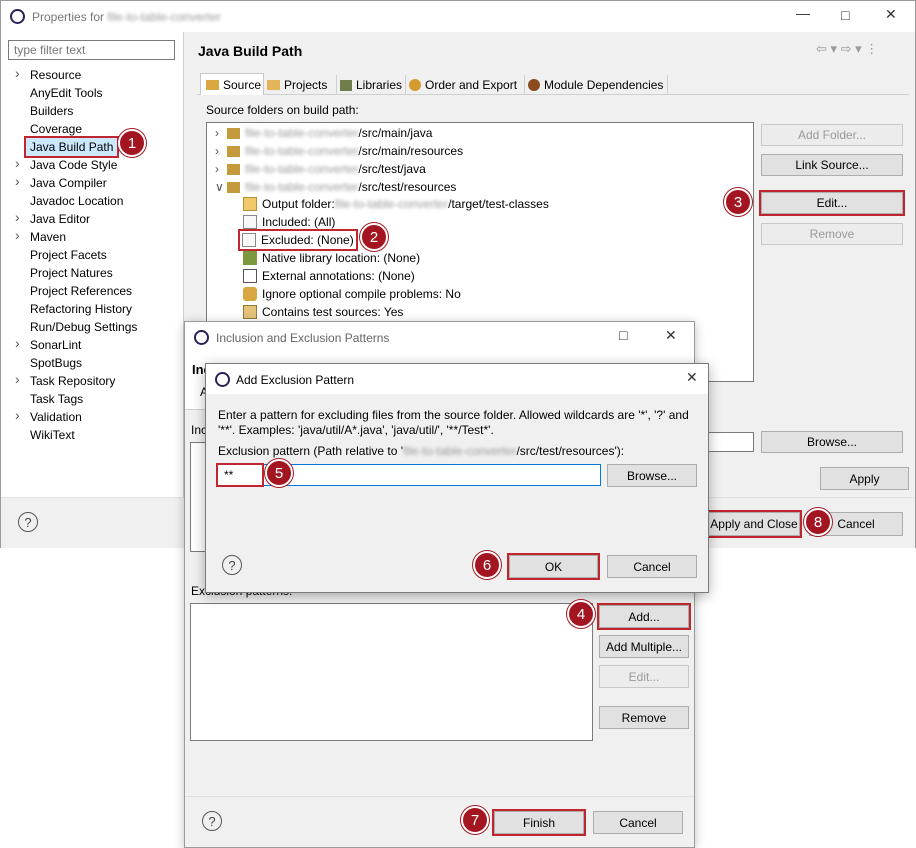 The height and width of the screenshot is (848, 916). What do you see at coordinates (91, 50) in the screenshot?
I see `filter-input: type filter text` at bounding box center [91, 50].